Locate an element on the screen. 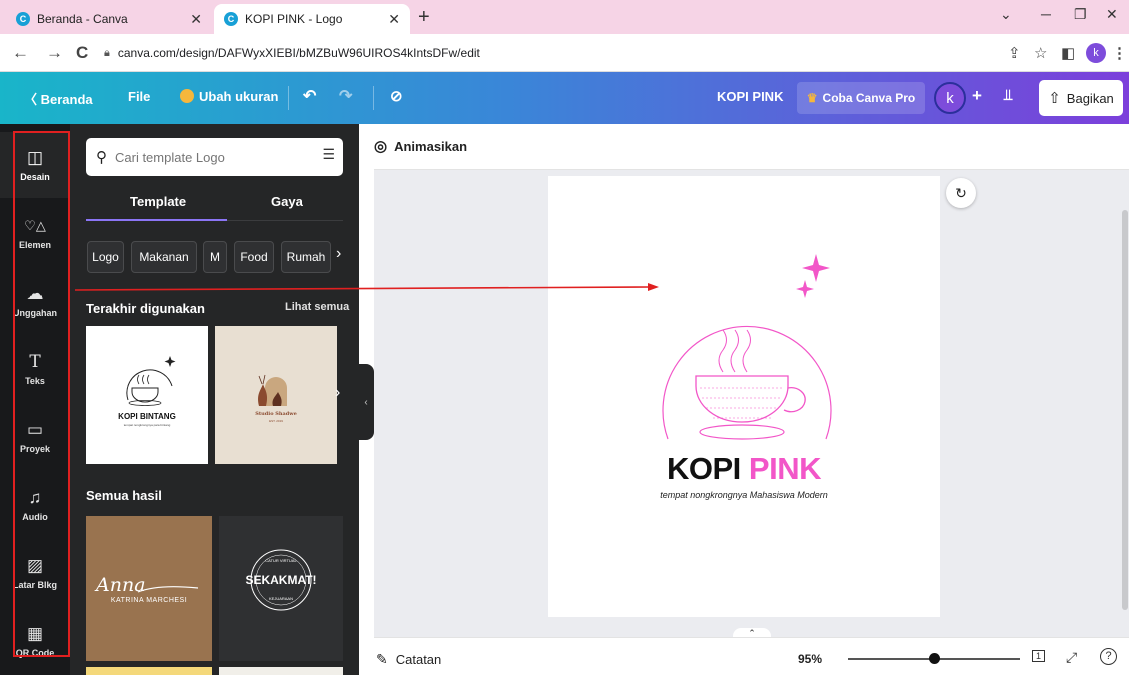  badge-ring-top: CATUR VIRTUAL is located at coordinates (281, 560).